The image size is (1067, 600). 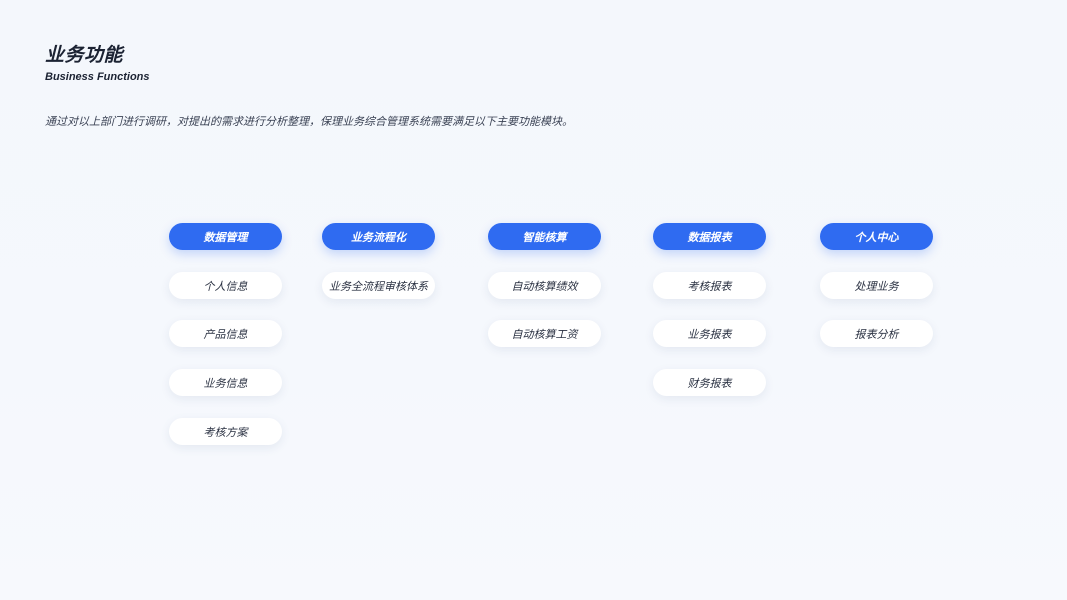 What do you see at coordinates (544, 236) in the screenshot?
I see `module-header-smart-accounting: 智能核算` at bounding box center [544, 236].